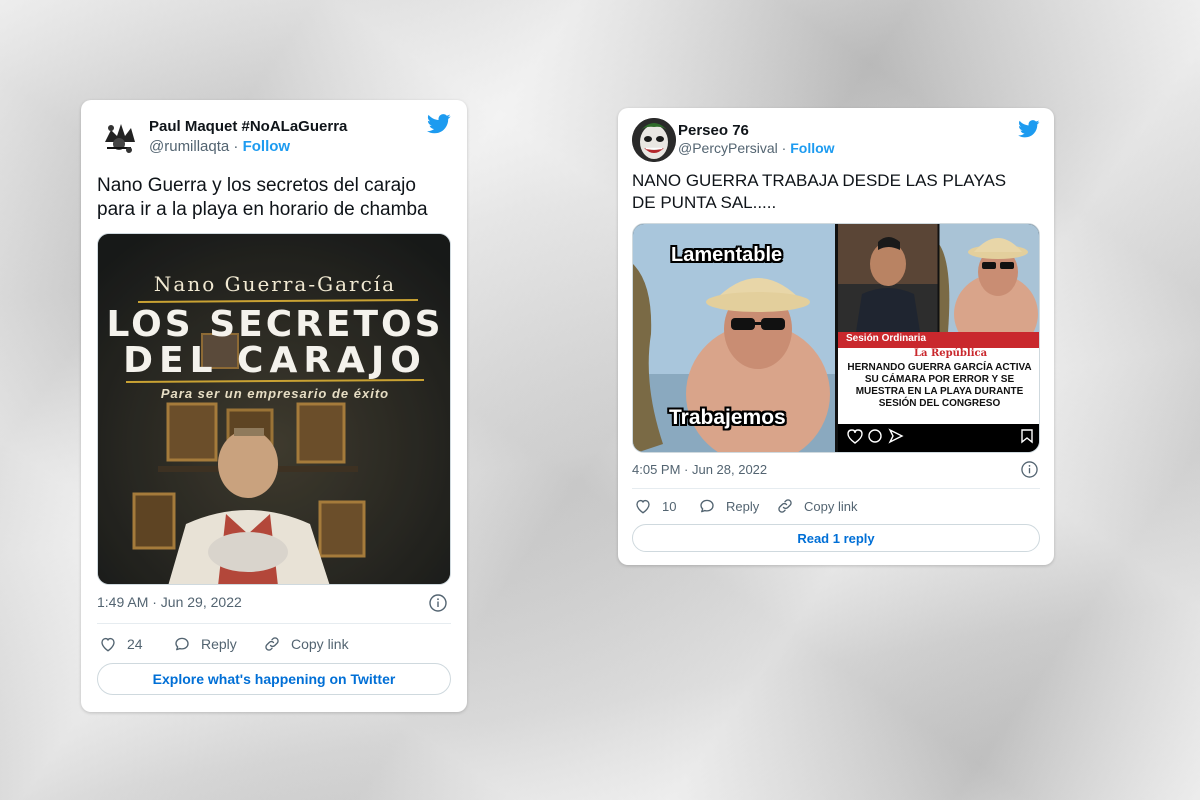 The width and height of the screenshot is (1200, 800). What do you see at coordinates (275, 284) in the screenshot?
I see `book-author: Nano Guerra-García` at bounding box center [275, 284].